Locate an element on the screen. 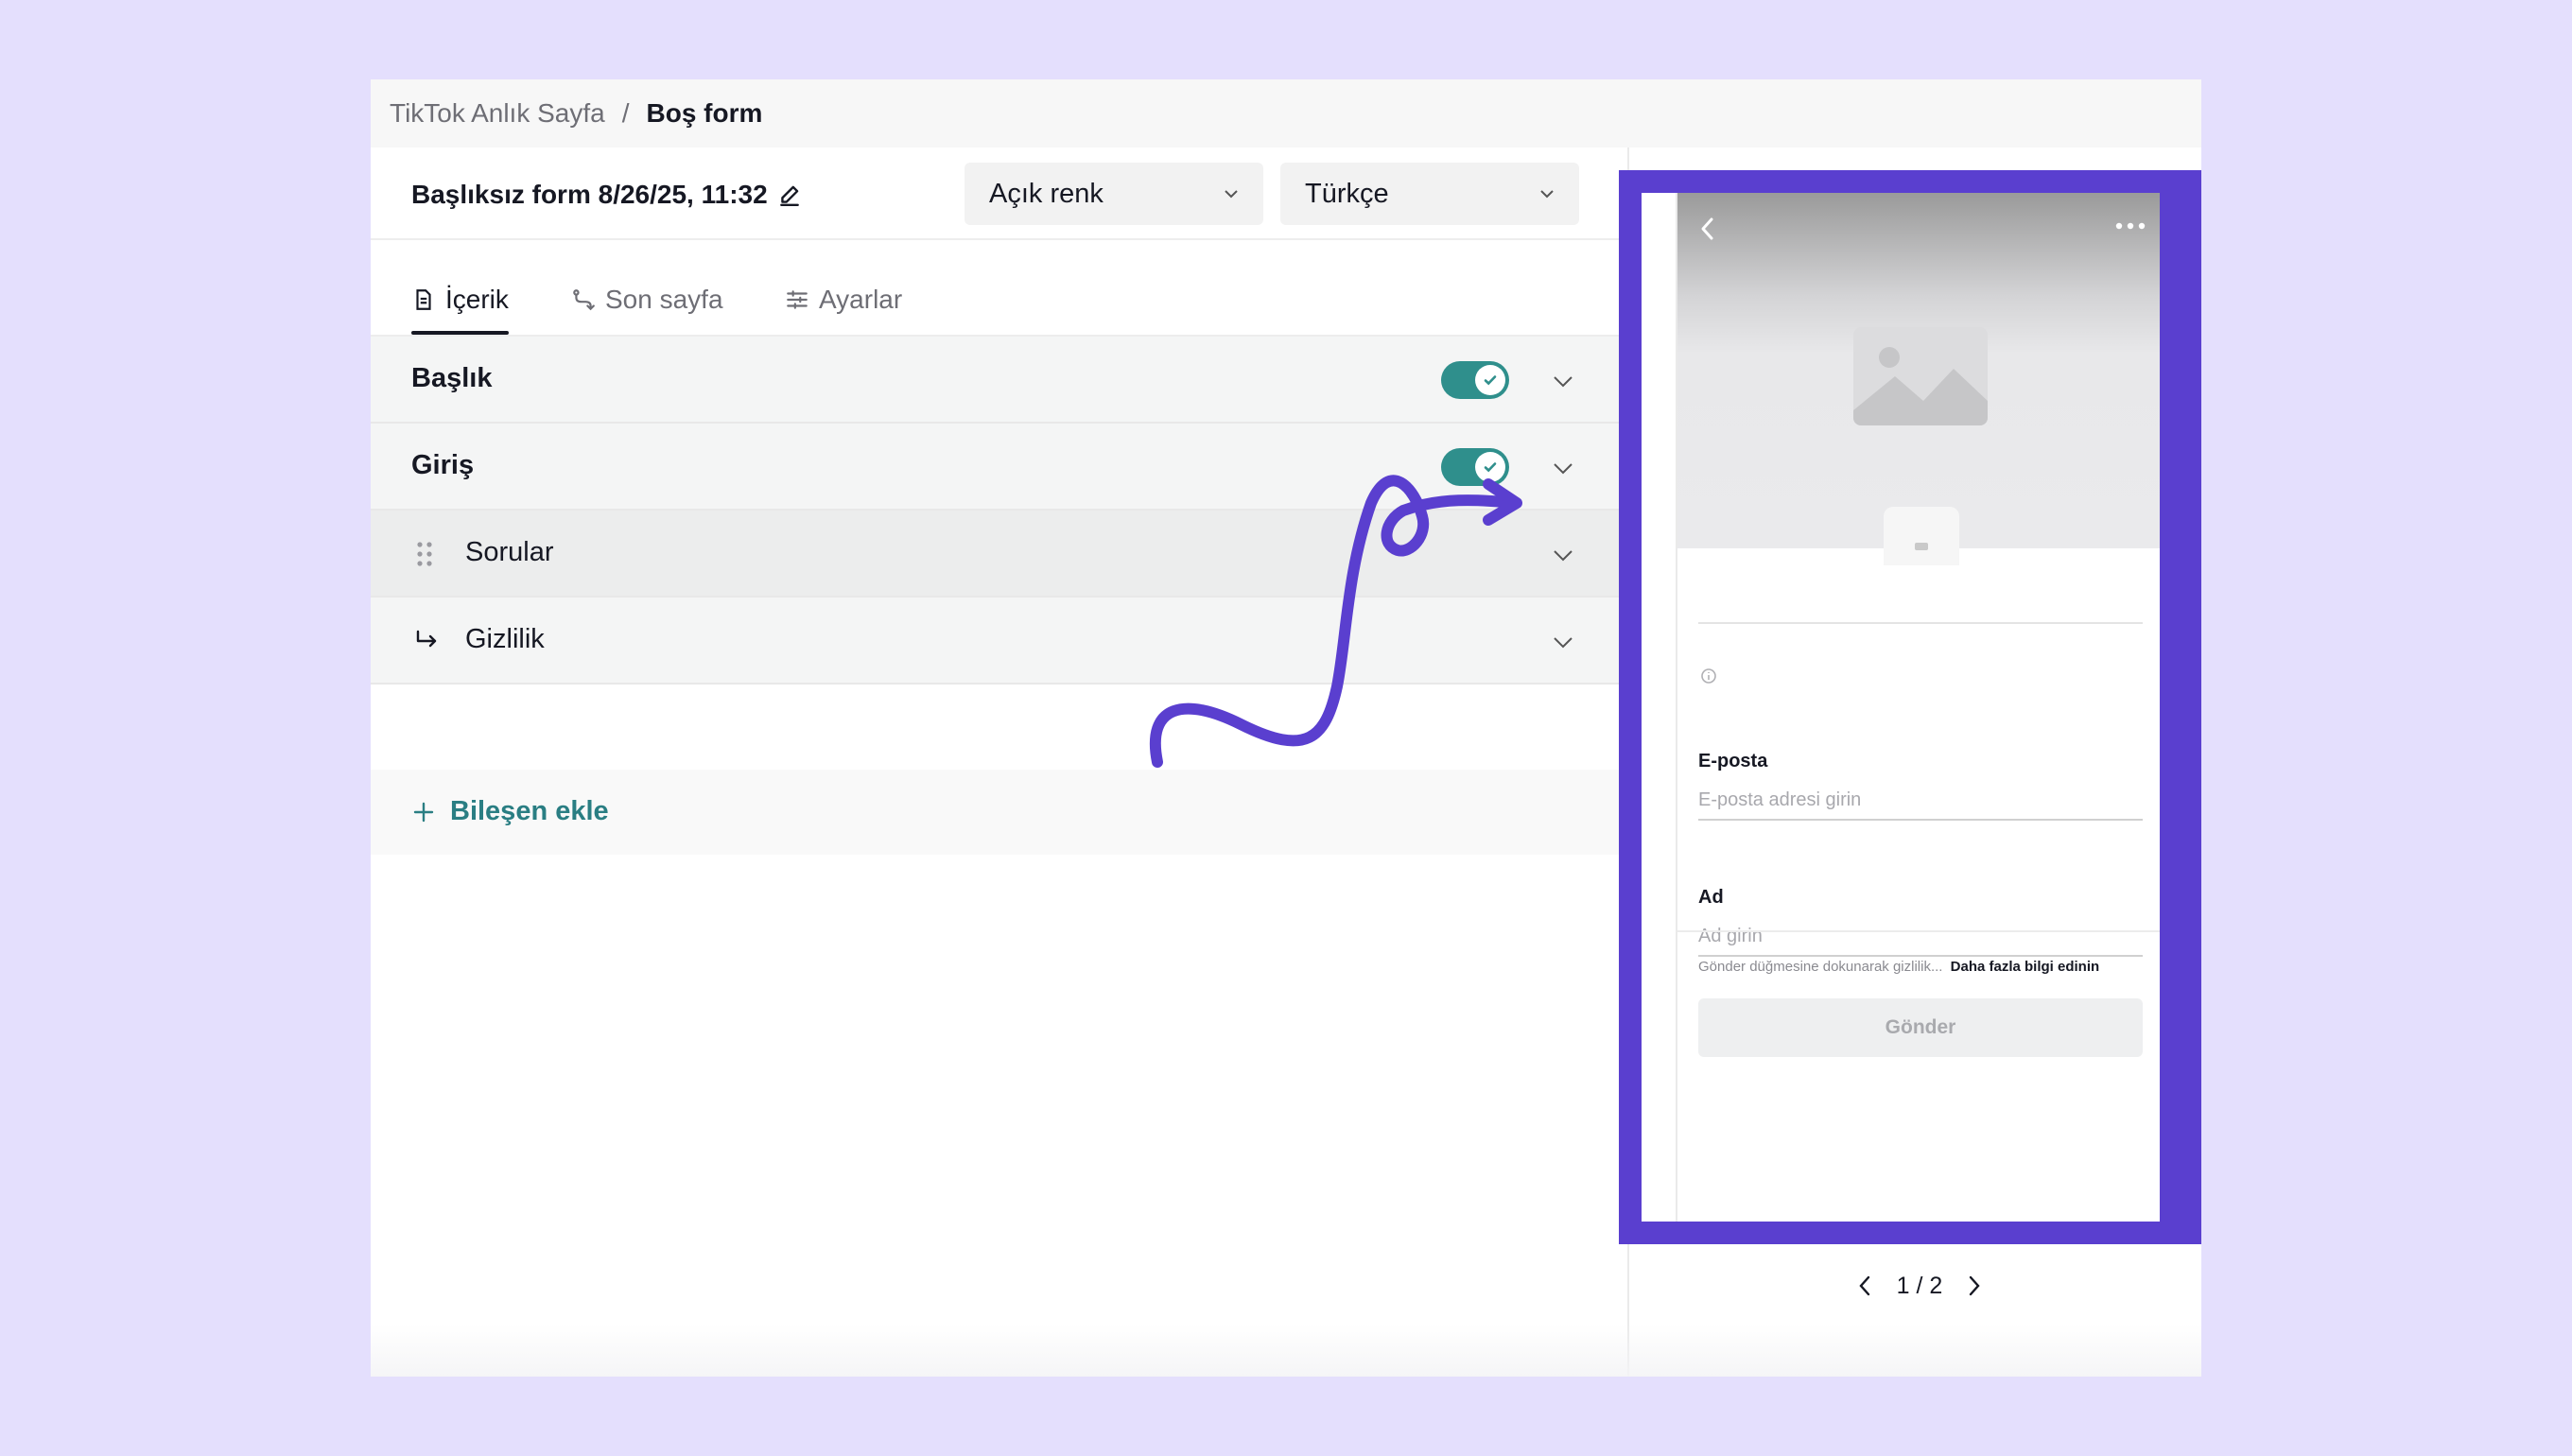 This screenshot has width=2572, height=1456. section-questions: Sorular is located at coordinates (995, 554).